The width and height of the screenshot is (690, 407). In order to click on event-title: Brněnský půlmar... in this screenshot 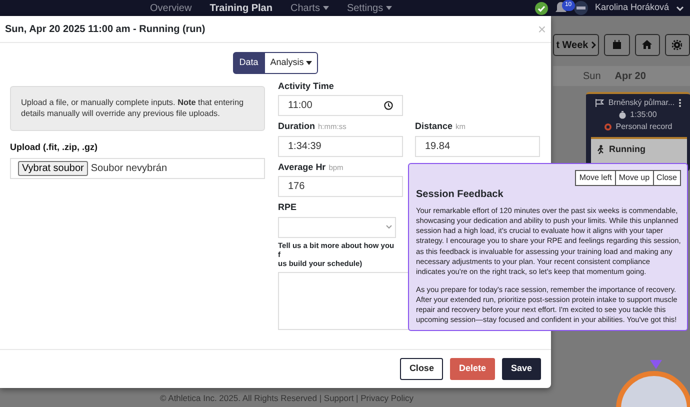, I will do `click(641, 103)`.